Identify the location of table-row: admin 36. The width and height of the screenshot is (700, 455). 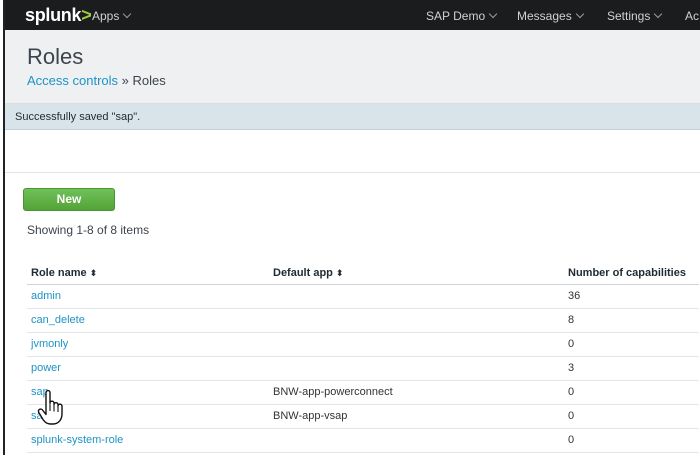
(363, 296).